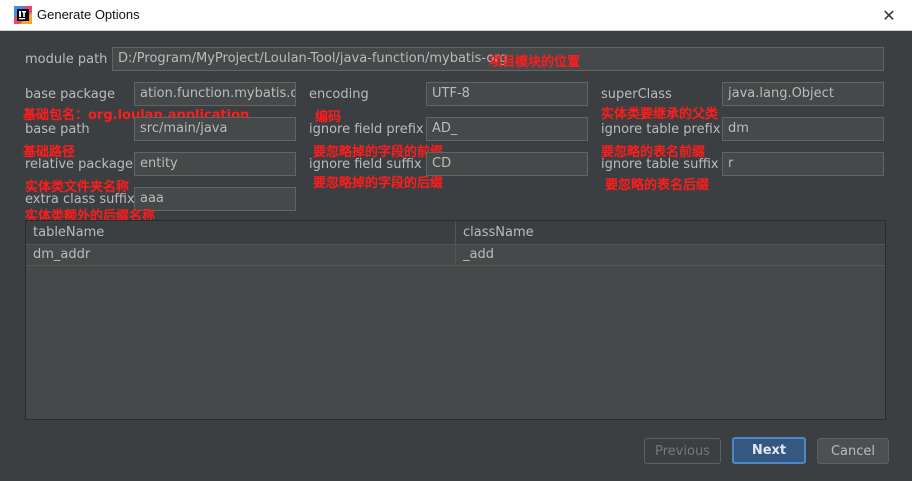 The height and width of the screenshot is (481, 912). Describe the element at coordinates (803, 94) in the screenshot. I see `superclass-field: java.lang.Object` at that location.